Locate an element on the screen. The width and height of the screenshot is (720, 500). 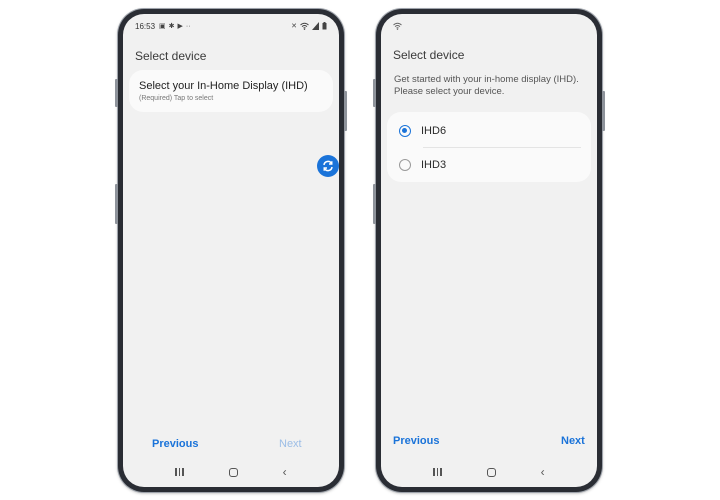
gallery-icon: ▣ is located at coordinates (162, 26).